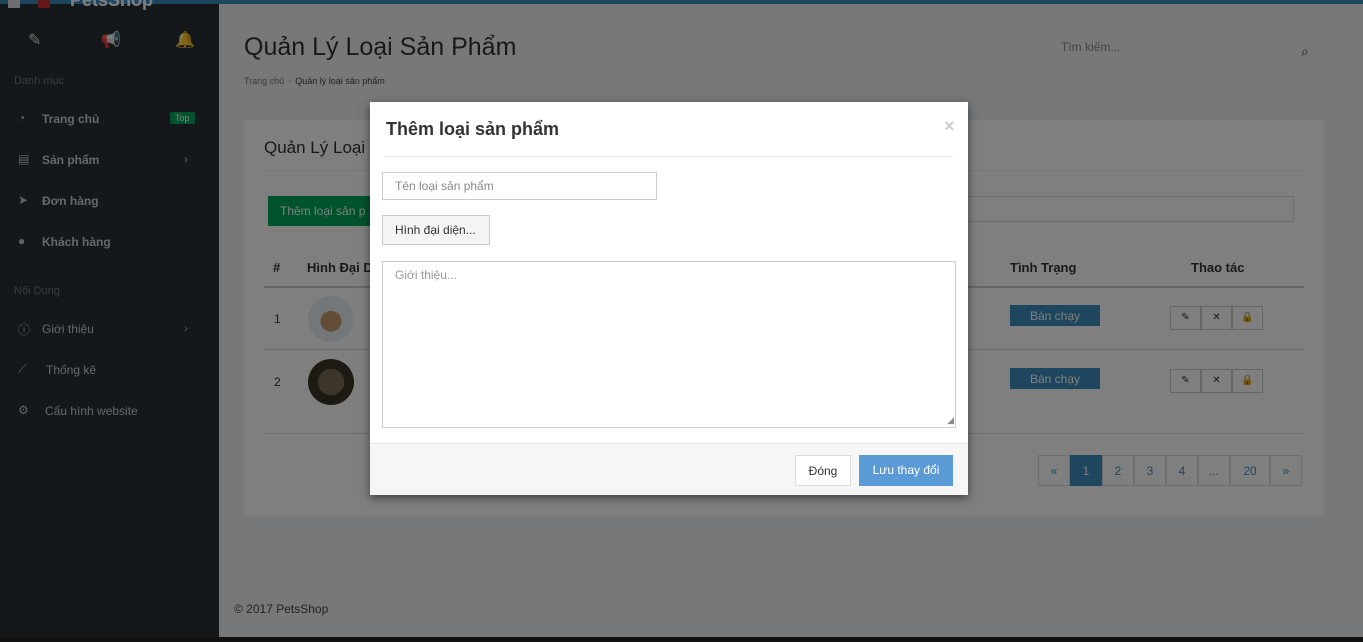 This screenshot has width=1363, height=642. Describe the element at coordinates (473, 129) in the screenshot. I see `modal-title: Thêm loại sản phẩm` at that location.